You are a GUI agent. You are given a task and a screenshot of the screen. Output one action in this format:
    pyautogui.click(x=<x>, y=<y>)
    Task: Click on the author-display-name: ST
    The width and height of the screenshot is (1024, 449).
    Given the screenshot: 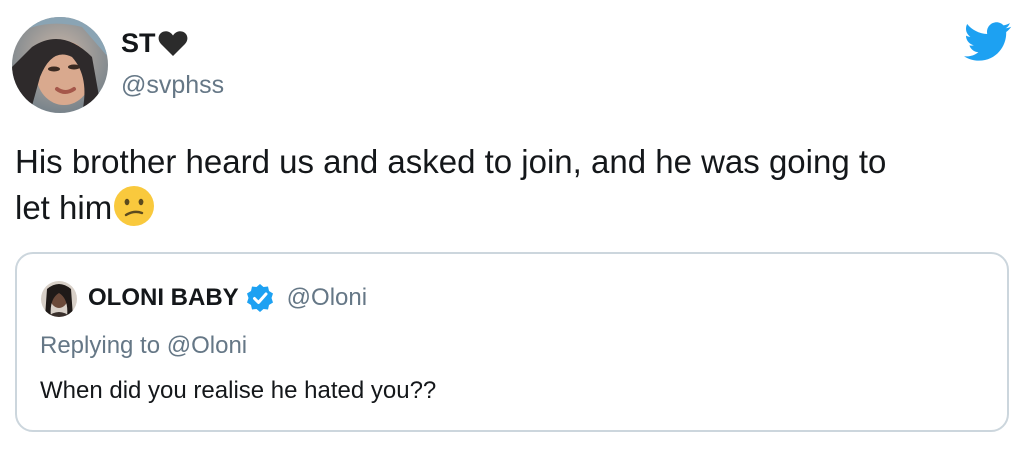 What is the action you would take?
    pyautogui.click(x=154, y=43)
    